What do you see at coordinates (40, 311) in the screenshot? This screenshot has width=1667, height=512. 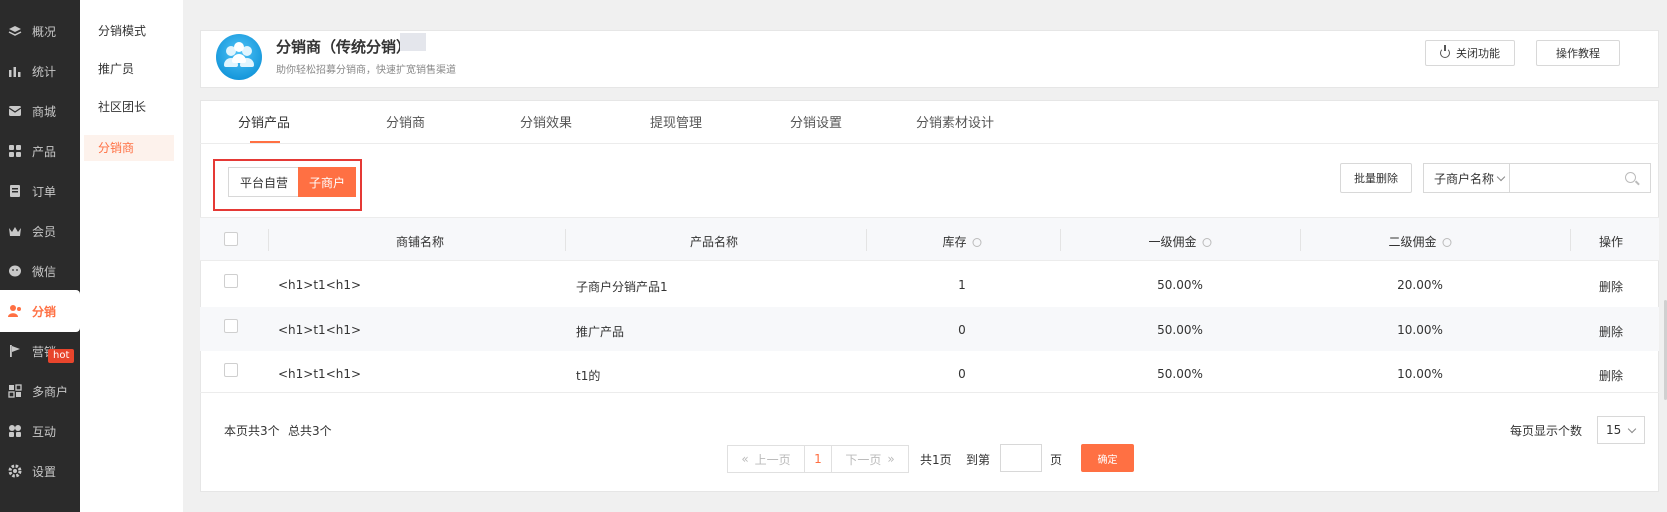 I see `nav-item-distribution: 分销` at bounding box center [40, 311].